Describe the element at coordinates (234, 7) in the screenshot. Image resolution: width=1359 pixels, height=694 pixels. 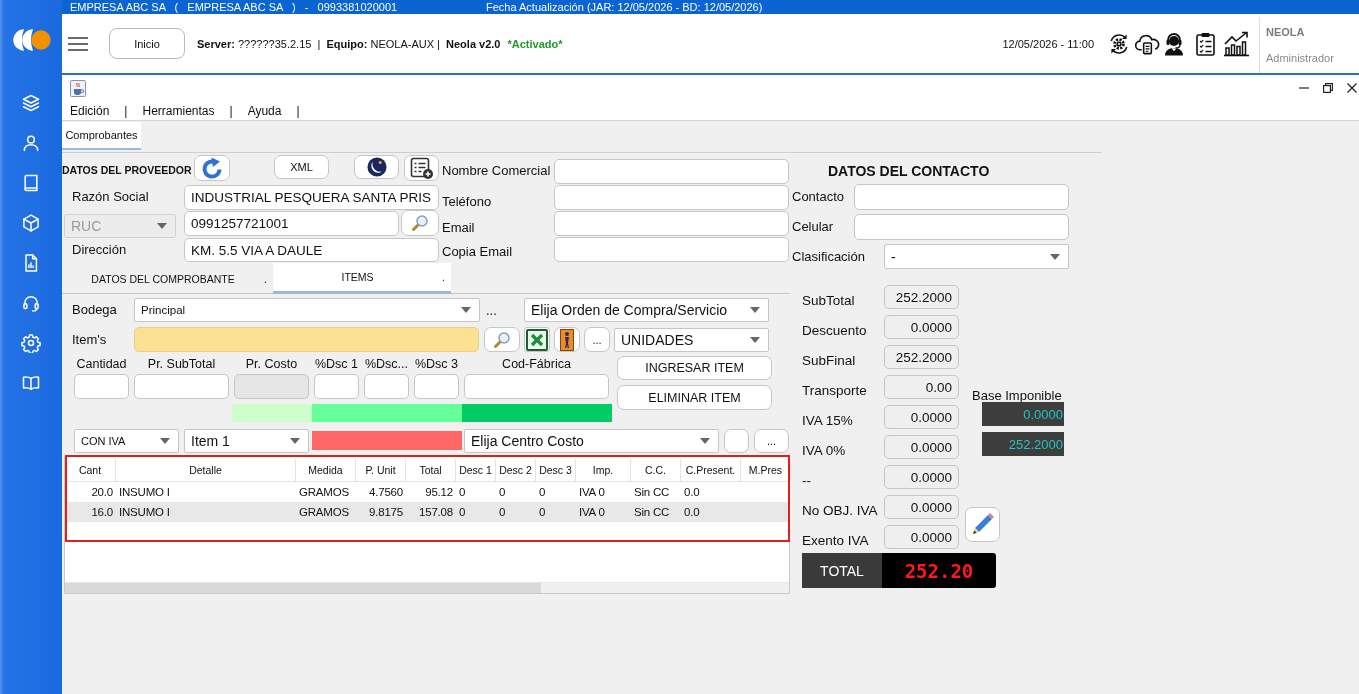
I see `company-text: EMPRESA ABC SA ( EMPRESA ABC SA ) - 0993381020001` at that location.